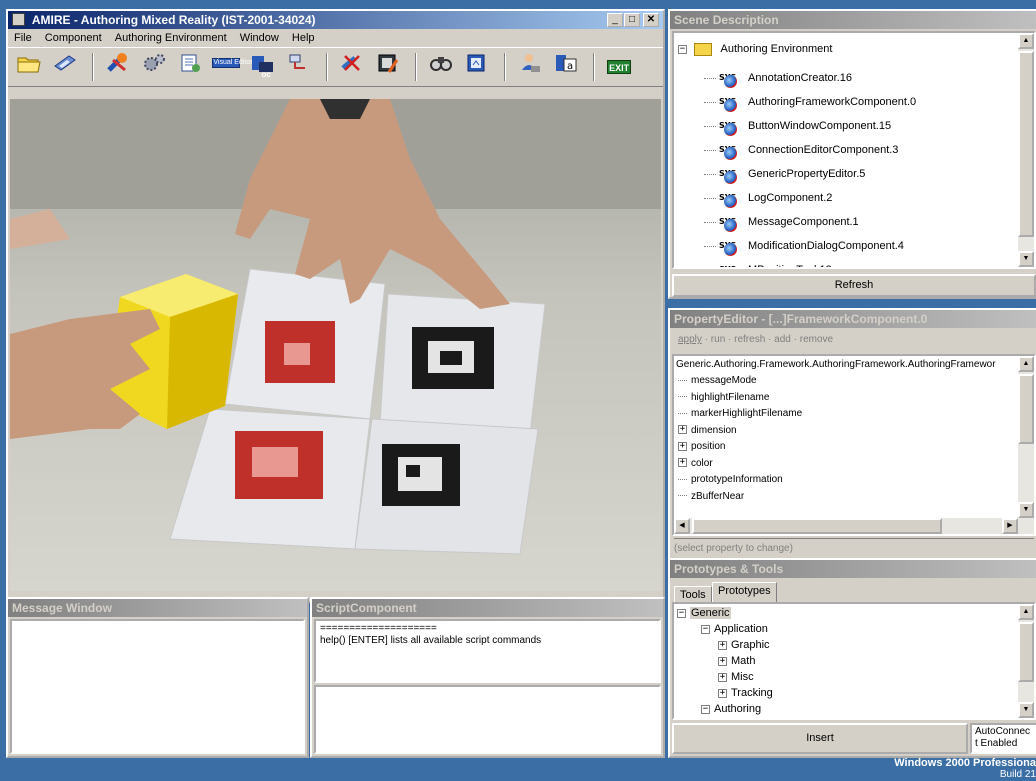 The width and height of the screenshot is (1036, 781). Describe the element at coordinates (782, 339) in the screenshot. I see `add-link: add` at that location.